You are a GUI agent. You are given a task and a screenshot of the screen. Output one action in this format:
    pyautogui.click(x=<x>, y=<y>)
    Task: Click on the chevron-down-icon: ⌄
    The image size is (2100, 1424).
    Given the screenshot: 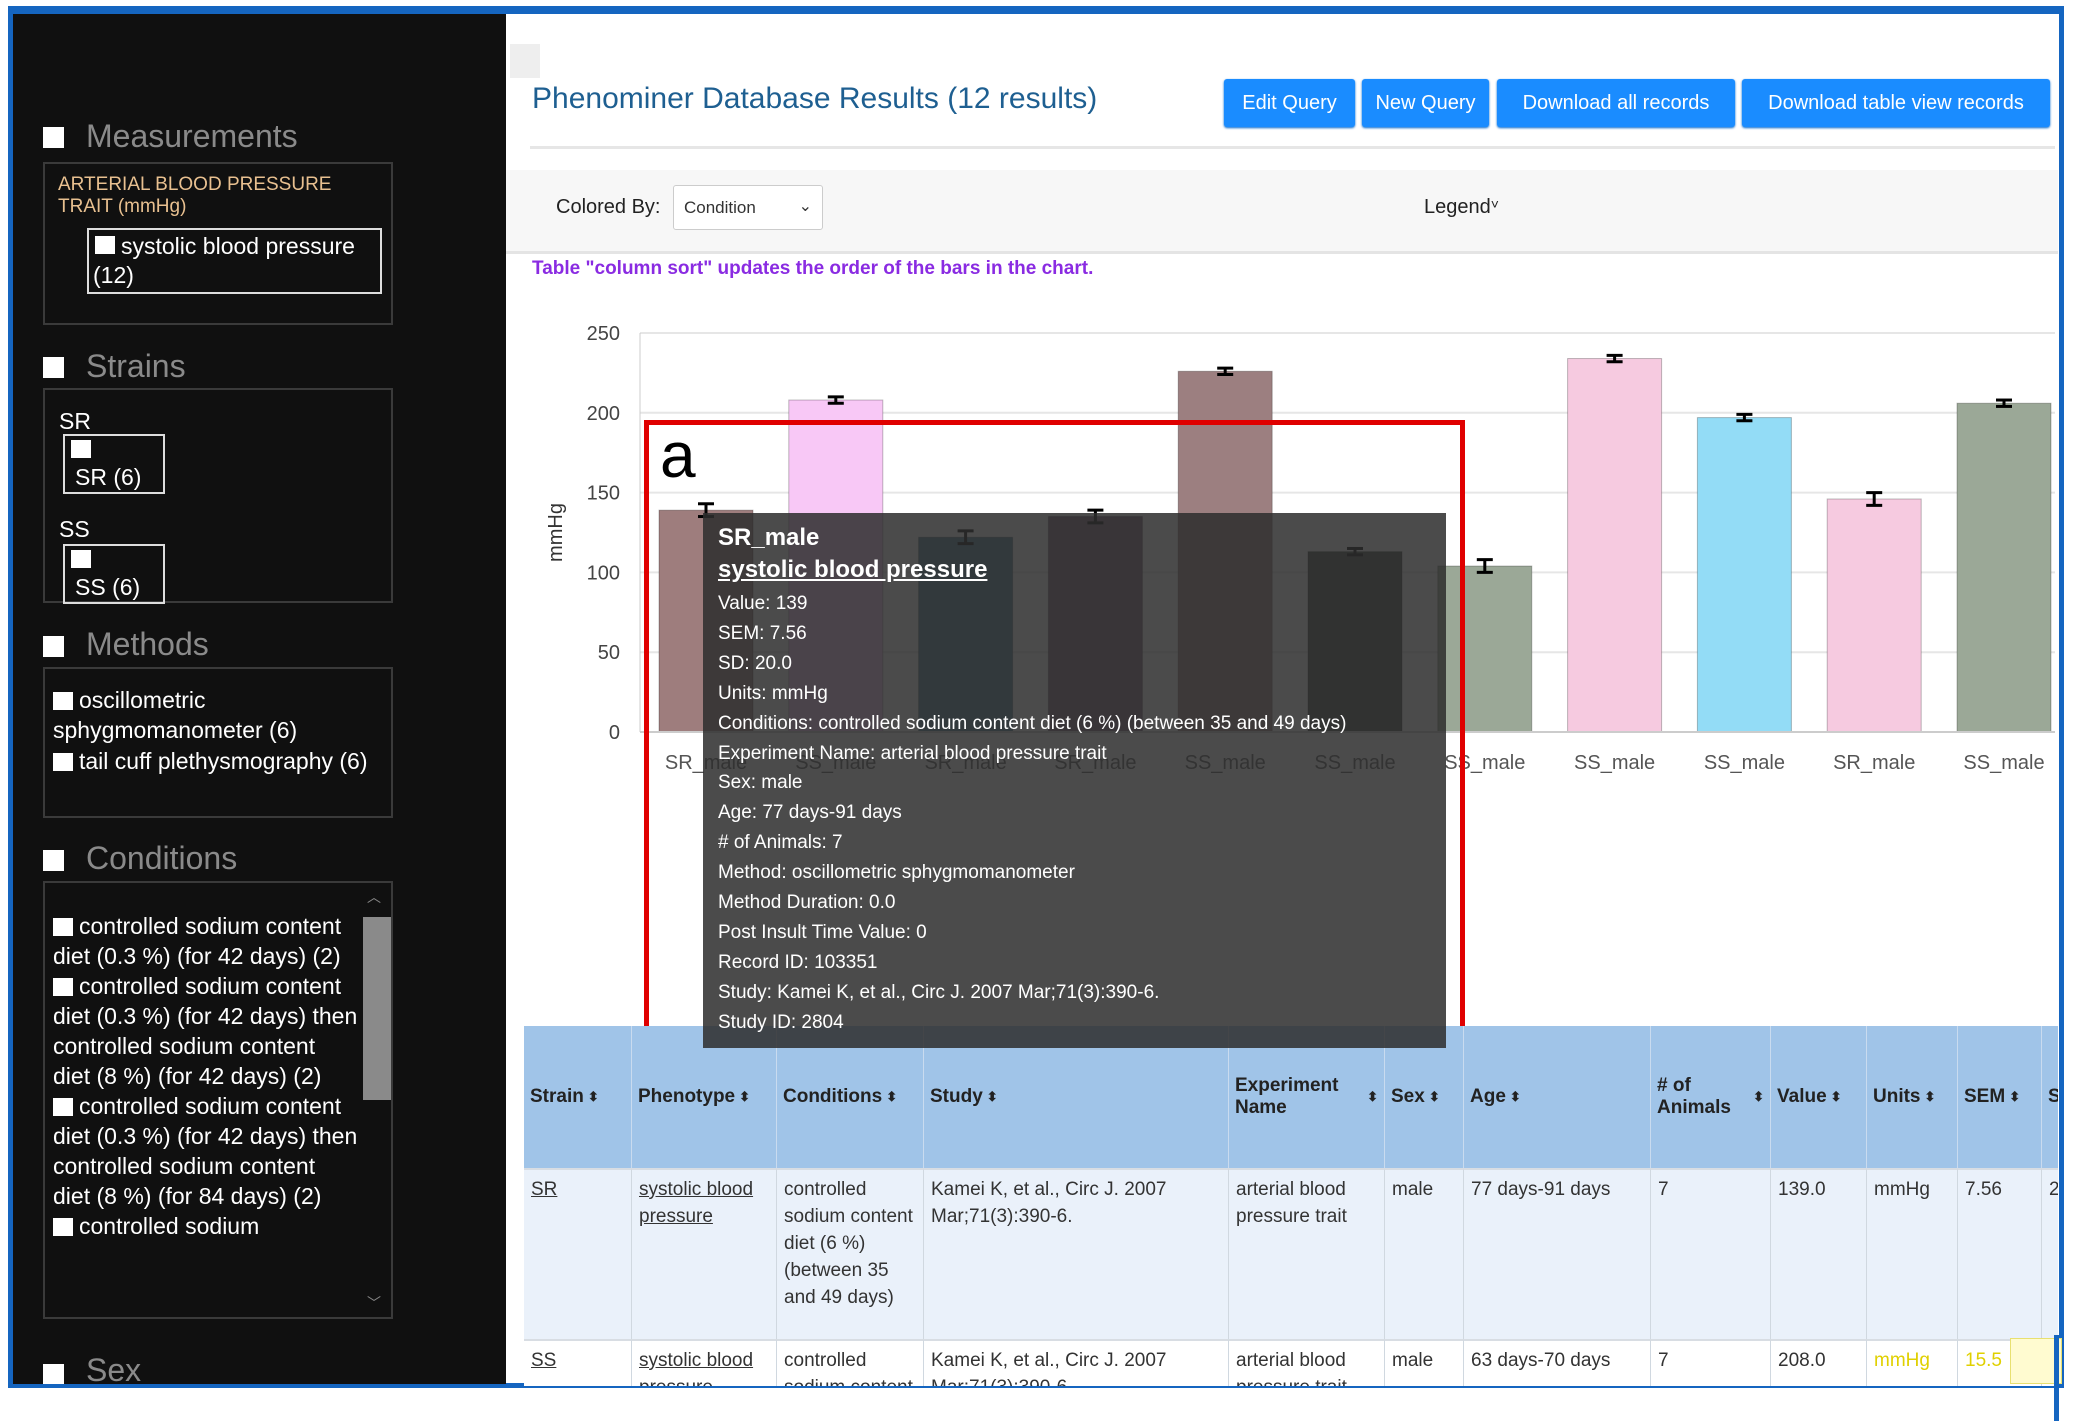 What is the action you would take?
    pyautogui.click(x=805, y=206)
    